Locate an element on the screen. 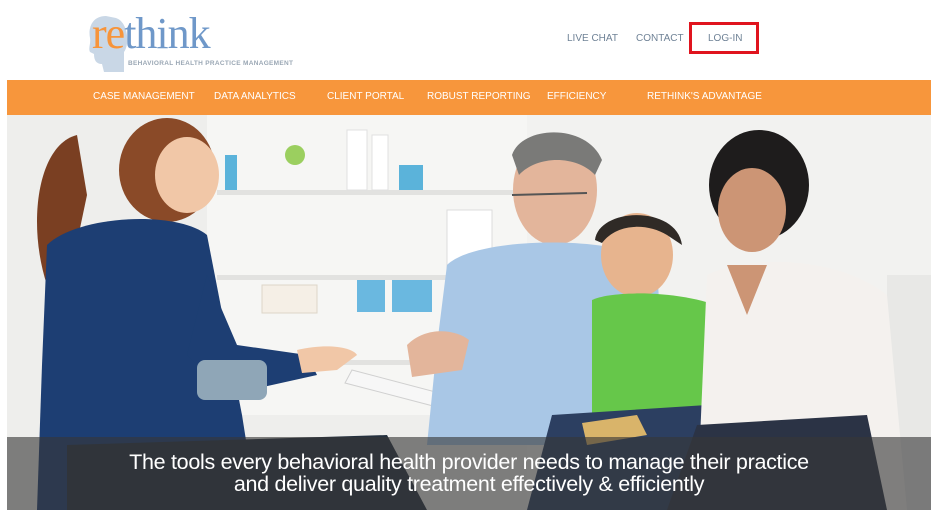 The height and width of the screenshot is (510, 931). nav-item-client-portal: CLIENT PORTAL is located at coordinates (365, 97).